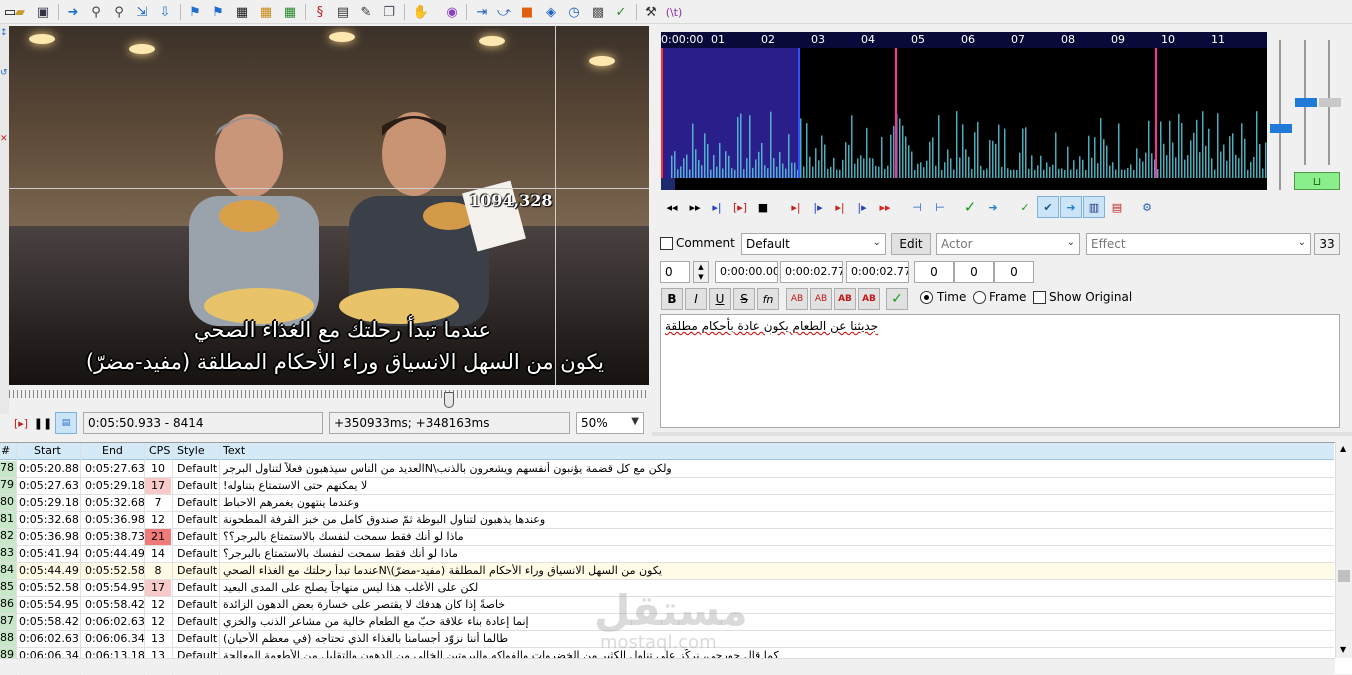 Image resolution: width=1352 pixels, height=675 pixels. What do you see at coordinates (343, 12) in the screenshot?
I see `script-icon: ▤` at bounding box center [343, 12].